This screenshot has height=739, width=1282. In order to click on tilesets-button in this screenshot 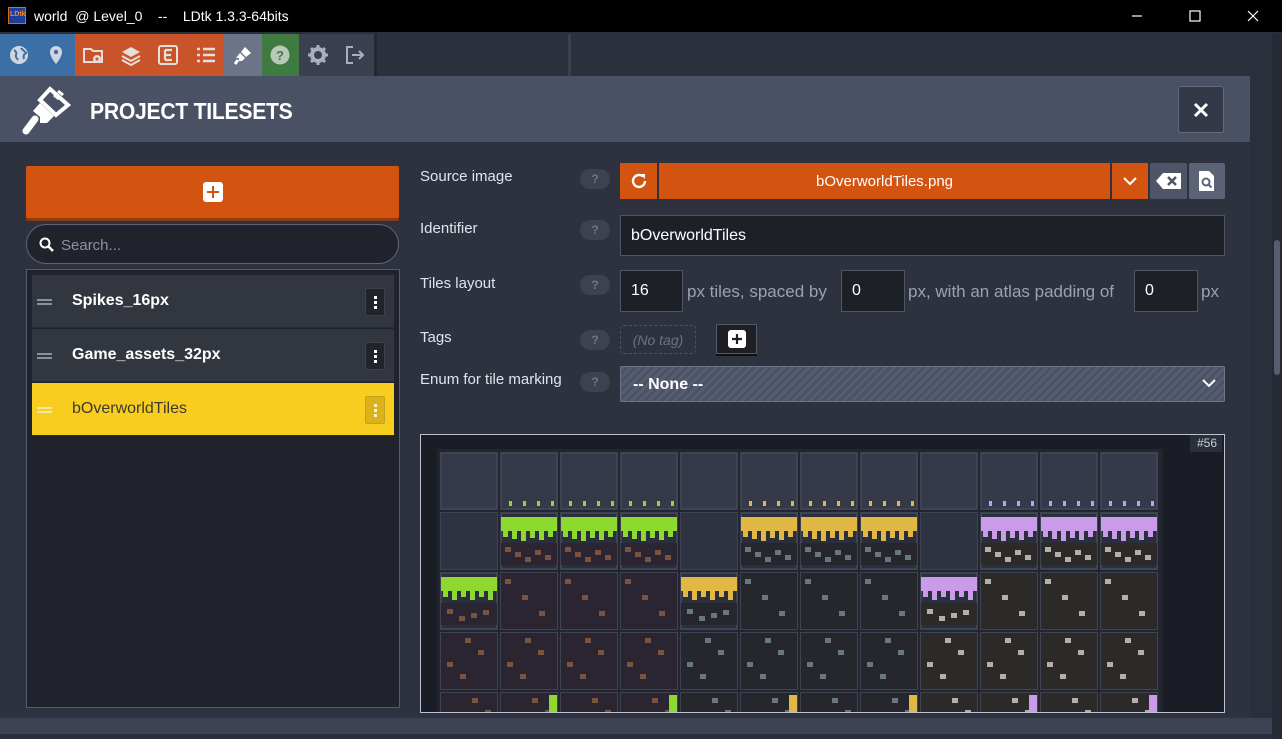, I will do `click(243, 55)`.